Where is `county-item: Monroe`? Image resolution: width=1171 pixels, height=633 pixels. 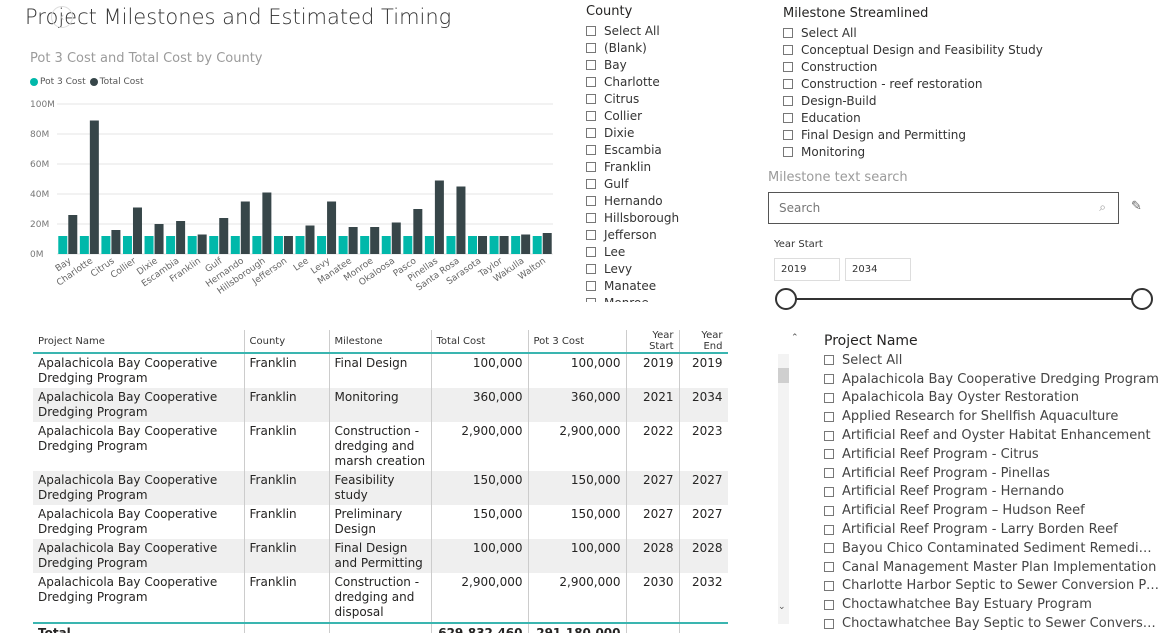
county-item: Monroe is located at coordinates (671, 298).